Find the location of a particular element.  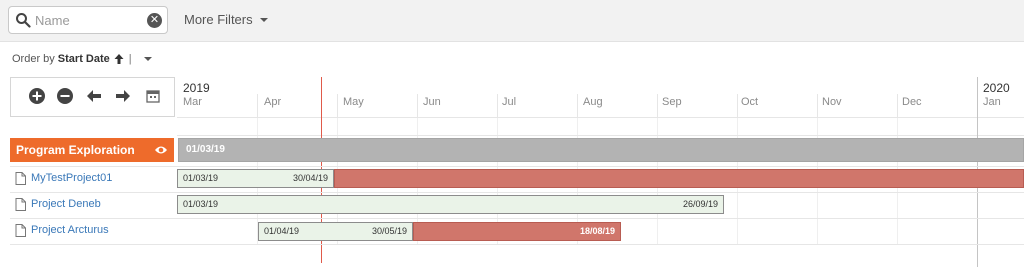

order-dropdown-icon is located at coordinates (147, 59).